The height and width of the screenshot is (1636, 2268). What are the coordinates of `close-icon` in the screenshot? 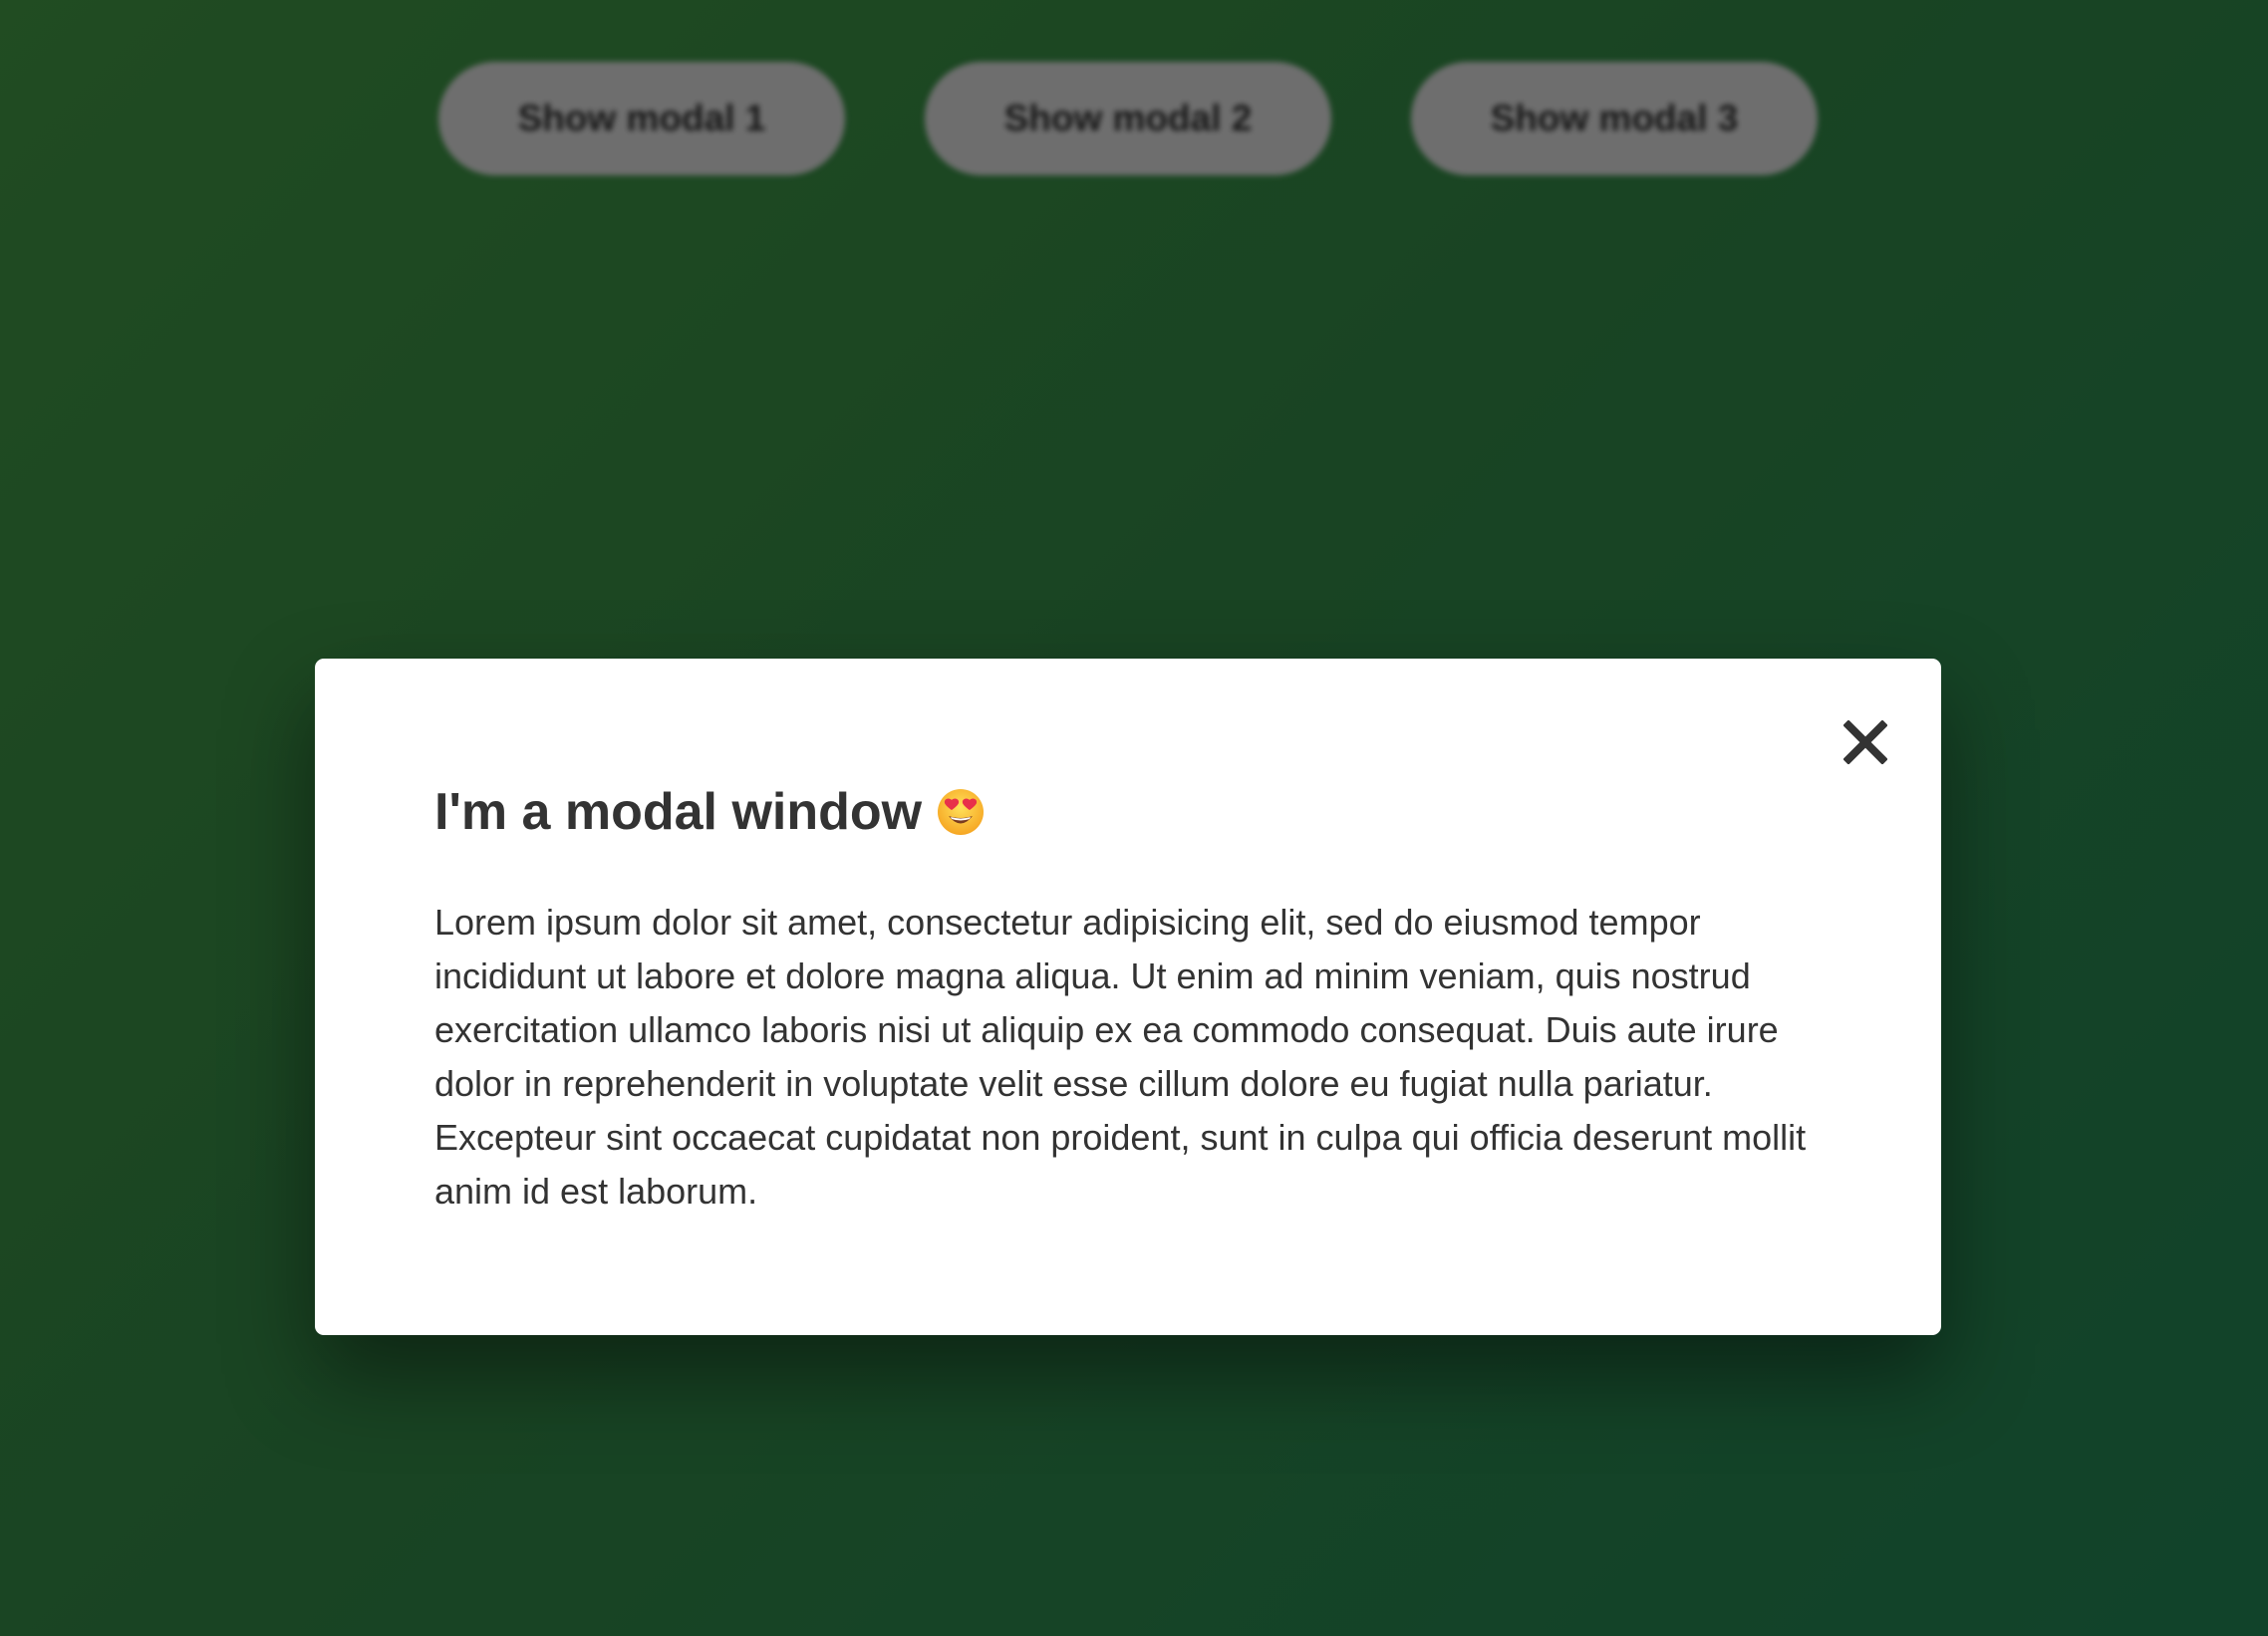 It's located at (1865, 742).